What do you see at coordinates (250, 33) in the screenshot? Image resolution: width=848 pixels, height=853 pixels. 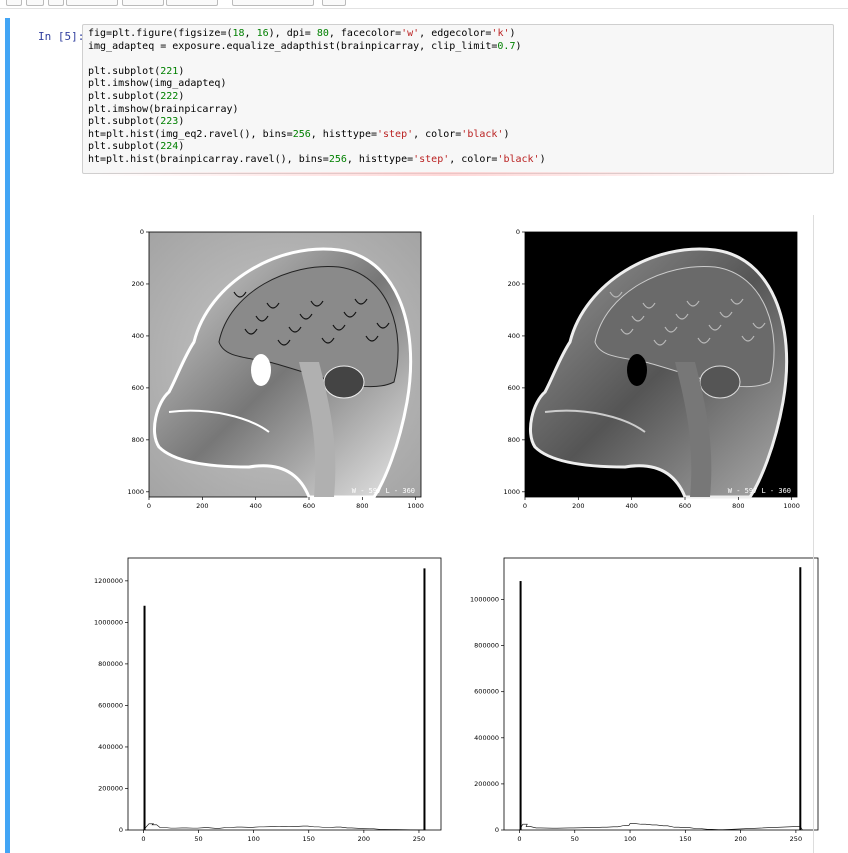 I see `code-token: ,` at bounding box center [250, 33].